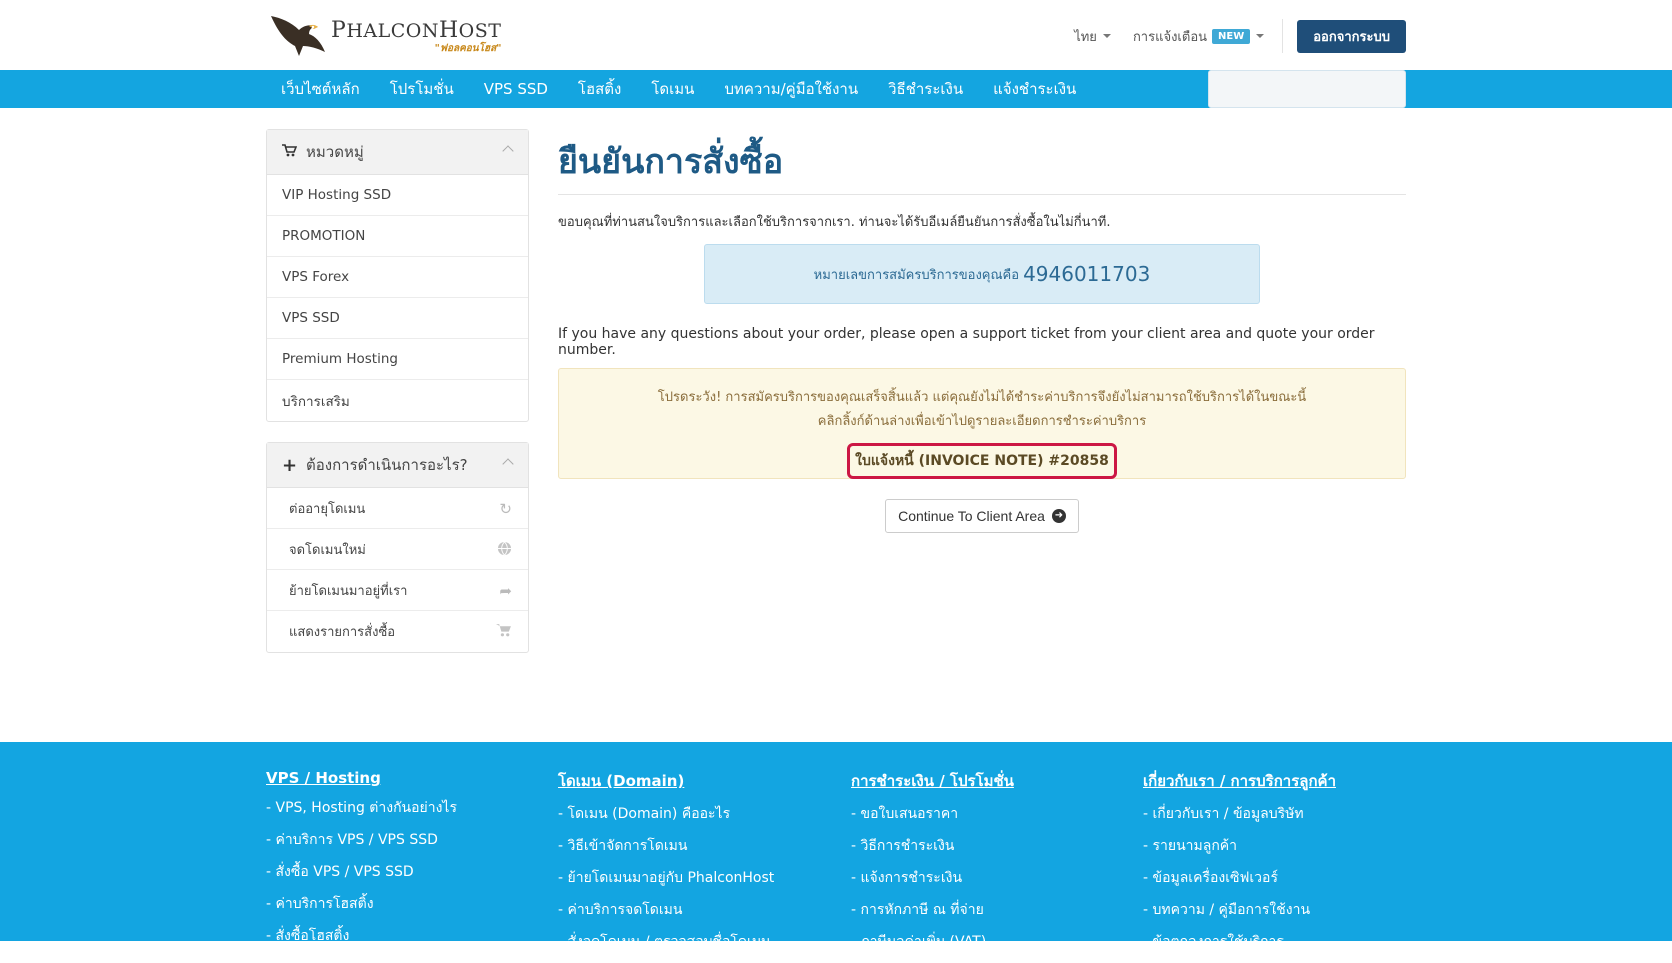 The height and width of the screenshot is (963, 1672). Describe the element at coordinates (397, 631) in the screenshot. I see `sidebar-action-view-cart: แสดงรายการสั่งซื้อ` at that location.